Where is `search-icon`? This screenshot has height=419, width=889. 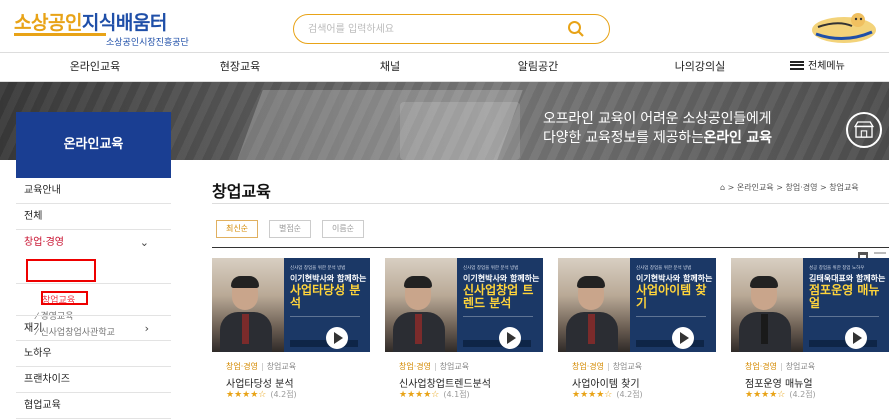 search-icon is located at coordinates (576, 29).